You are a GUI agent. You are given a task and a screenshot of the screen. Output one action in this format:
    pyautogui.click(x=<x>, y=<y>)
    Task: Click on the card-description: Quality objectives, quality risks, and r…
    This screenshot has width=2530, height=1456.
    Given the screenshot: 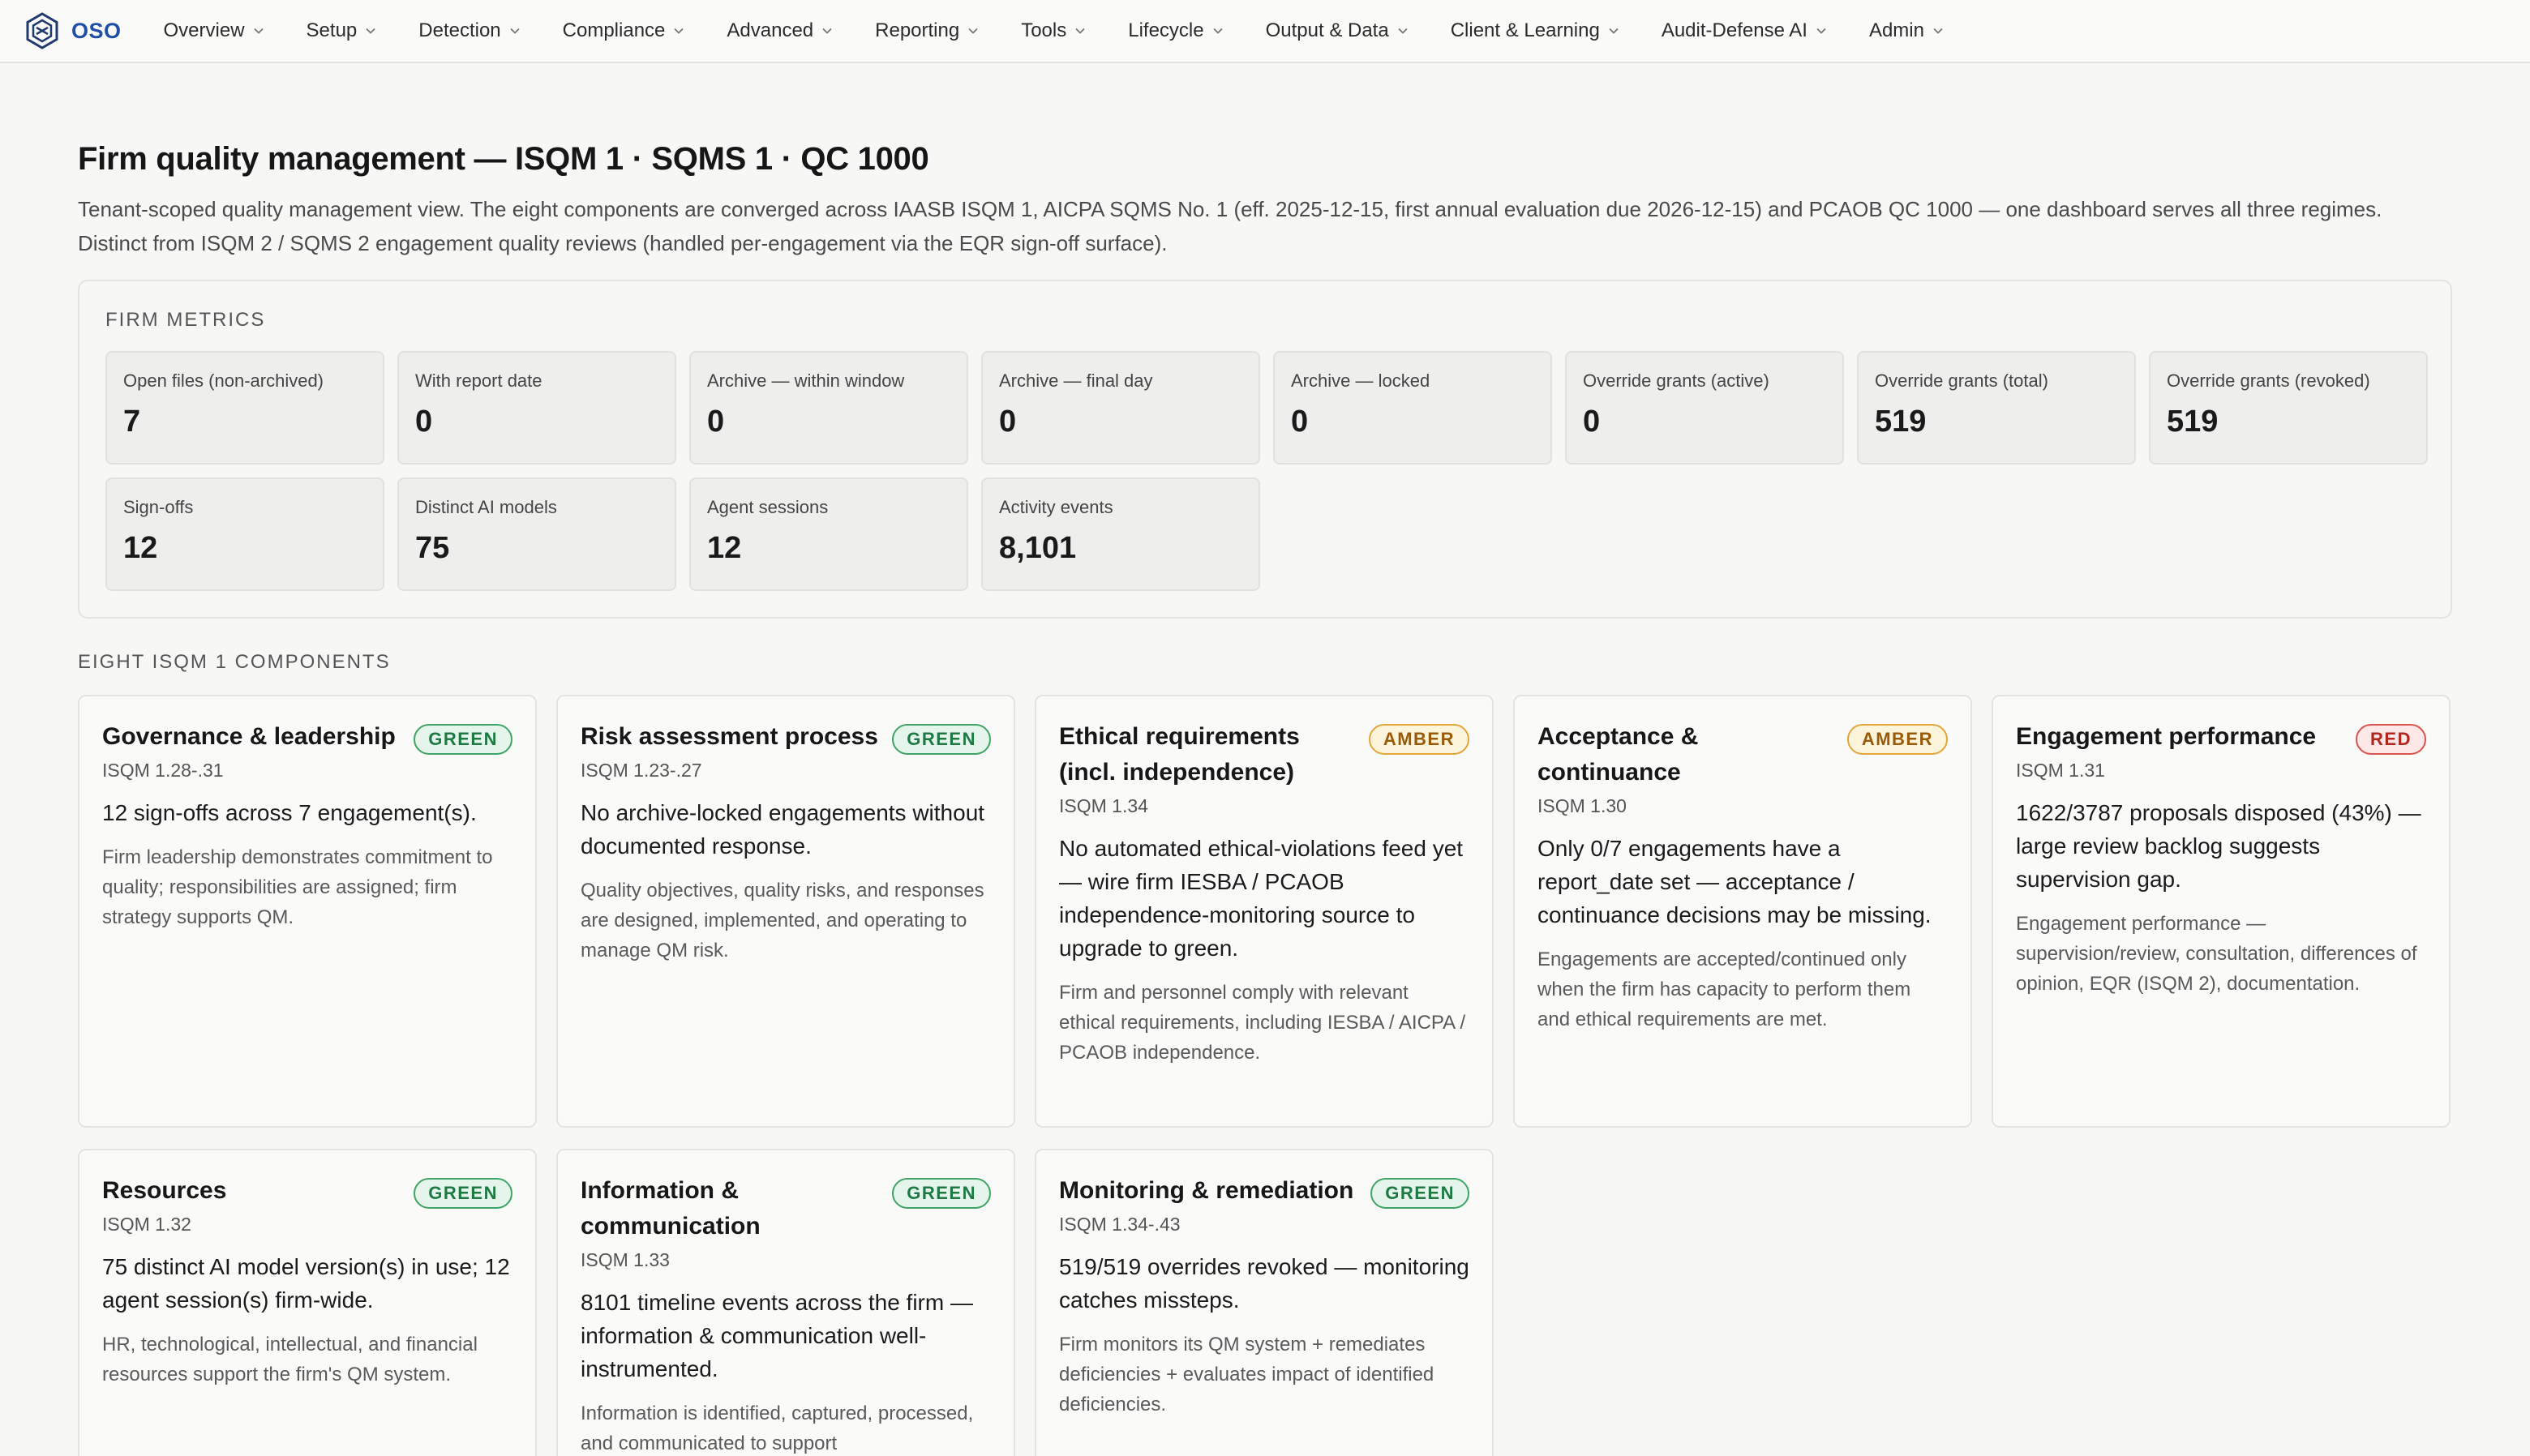 What is the action you would take?
    pyautogui.click(x=782, y=920)
    